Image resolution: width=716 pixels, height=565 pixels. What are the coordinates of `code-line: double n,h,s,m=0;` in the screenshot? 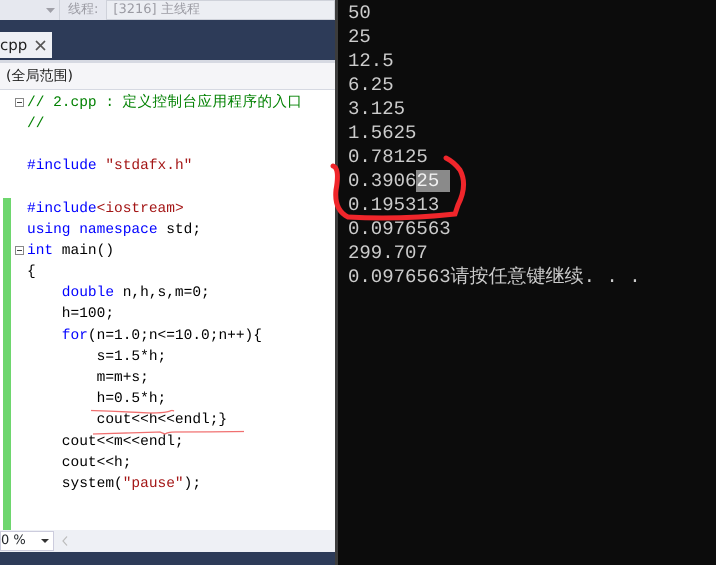 It's located at (135, 293).